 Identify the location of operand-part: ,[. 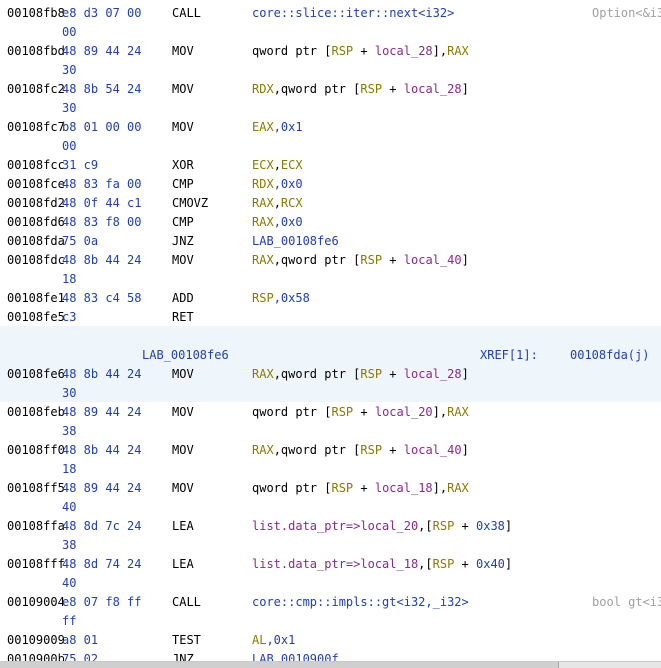
(425, 526).